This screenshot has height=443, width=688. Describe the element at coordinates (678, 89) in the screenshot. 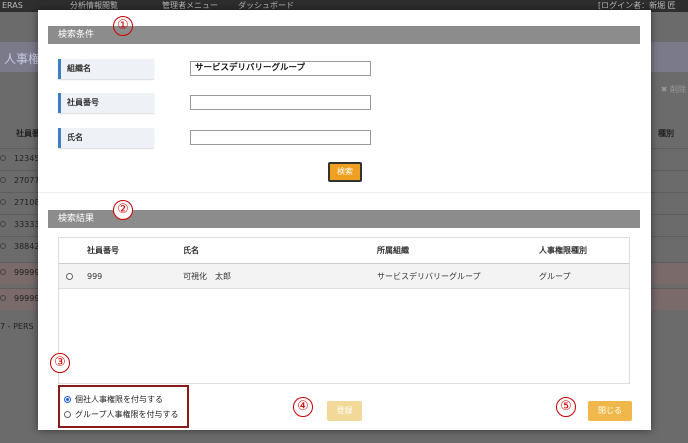

I see `bg-delete-label: 削除` at that location.